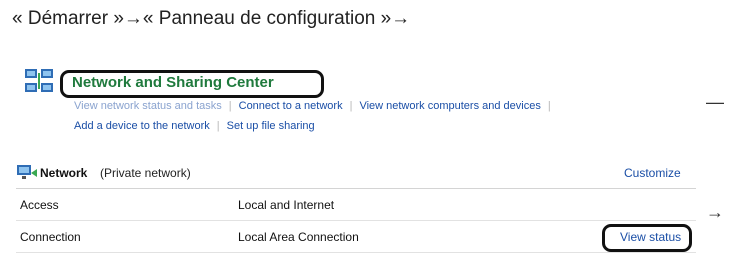  Describe the element at coordinates (715, 102) in the screenshot. I see `trailing-dash: —` at that location.